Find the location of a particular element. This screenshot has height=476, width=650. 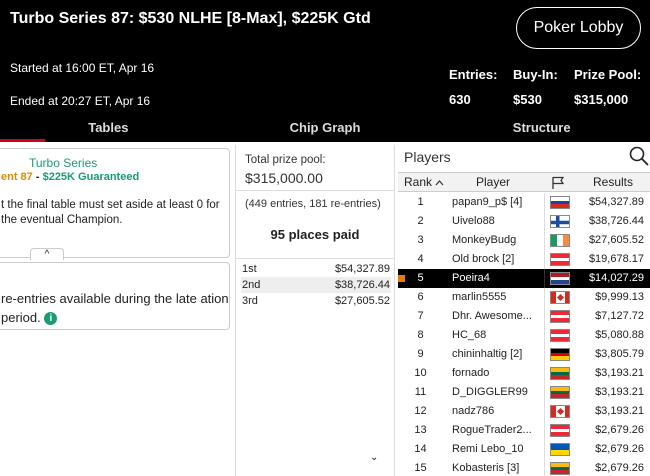

player-result: $9,999.13 is located at coordinates (619, 297).